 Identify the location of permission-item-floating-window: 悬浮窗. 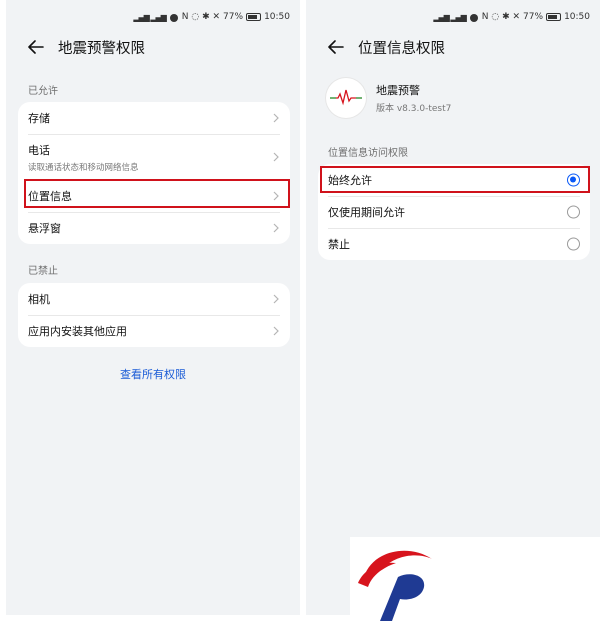
(154, 228).